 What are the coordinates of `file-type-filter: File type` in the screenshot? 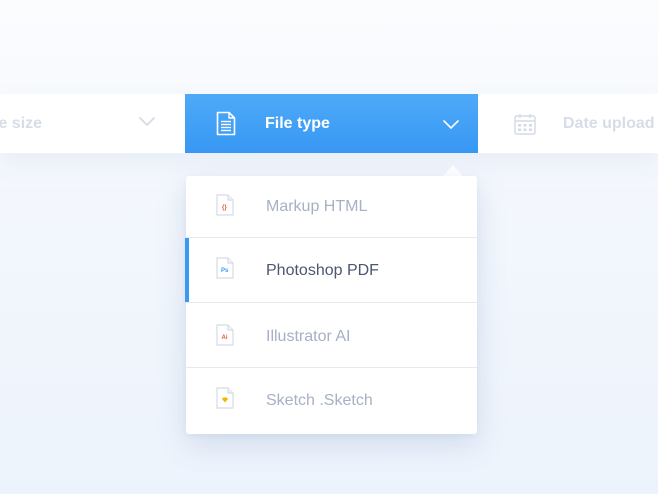 It's located at (331, 123).